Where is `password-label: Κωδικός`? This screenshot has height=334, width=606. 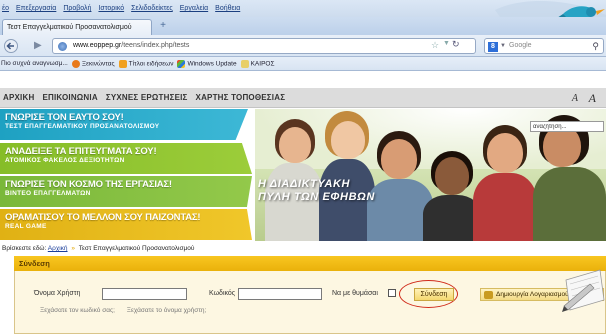
password-label: Κωδικός is located at coordinates (222, 293).